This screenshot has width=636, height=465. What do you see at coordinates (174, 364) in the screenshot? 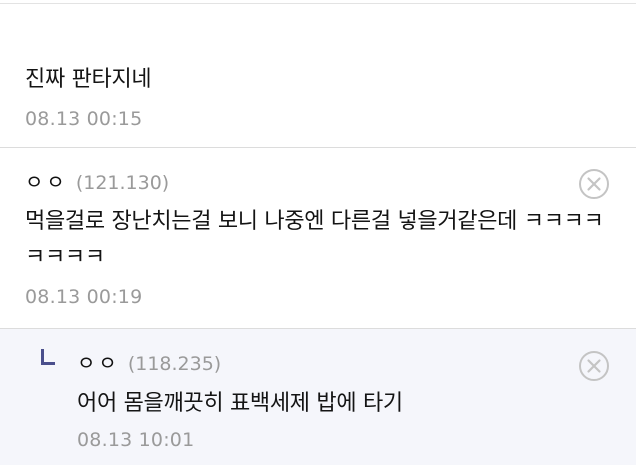
I see `comment-ip: (118.235)` at bounding box center [174, 364].